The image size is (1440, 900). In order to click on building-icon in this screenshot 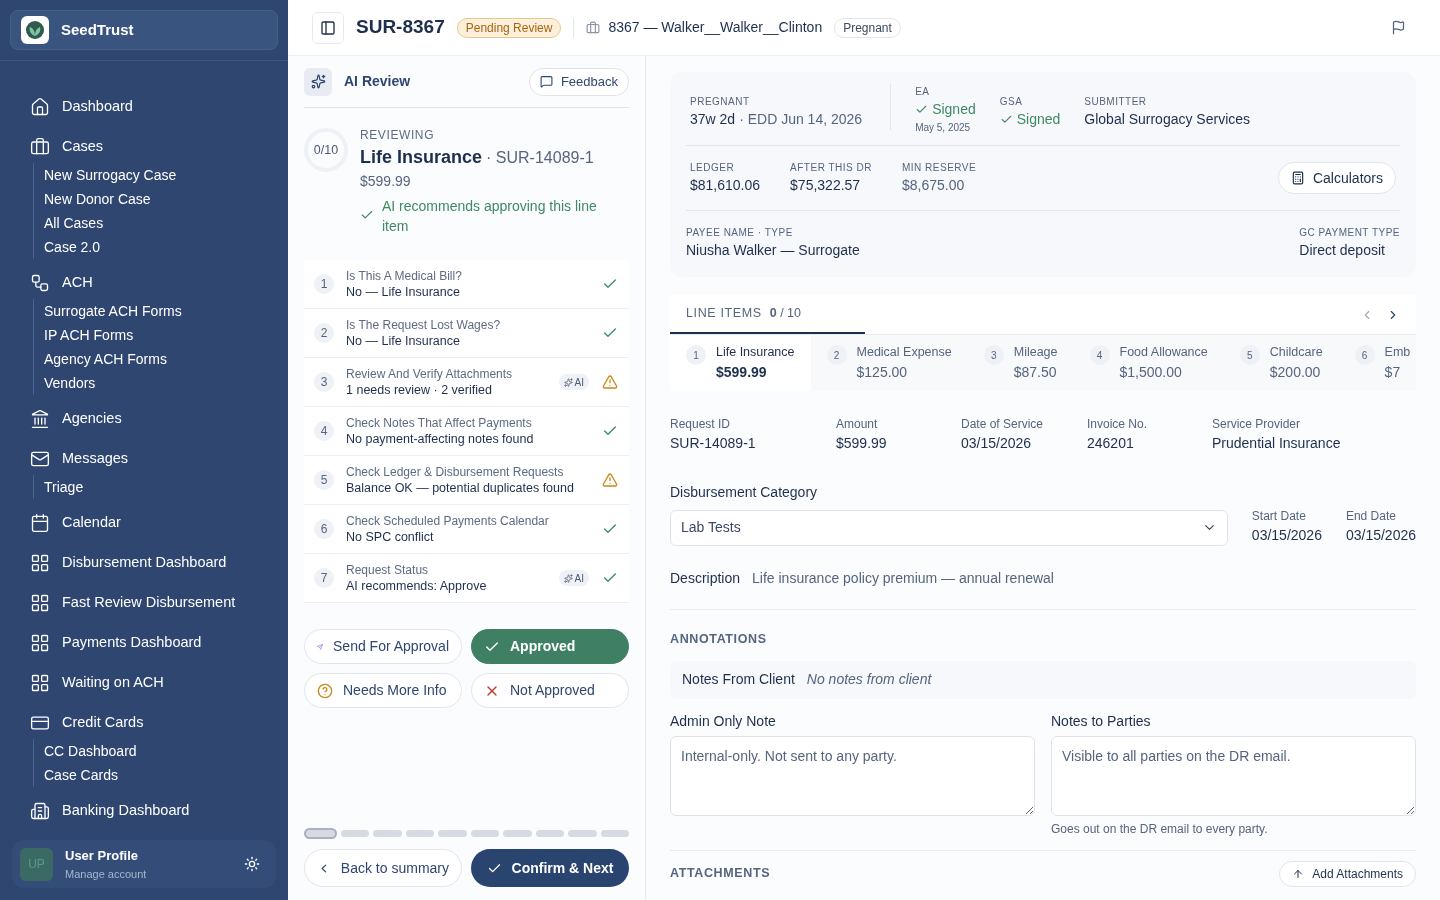, I will do `click(40, 811)`.